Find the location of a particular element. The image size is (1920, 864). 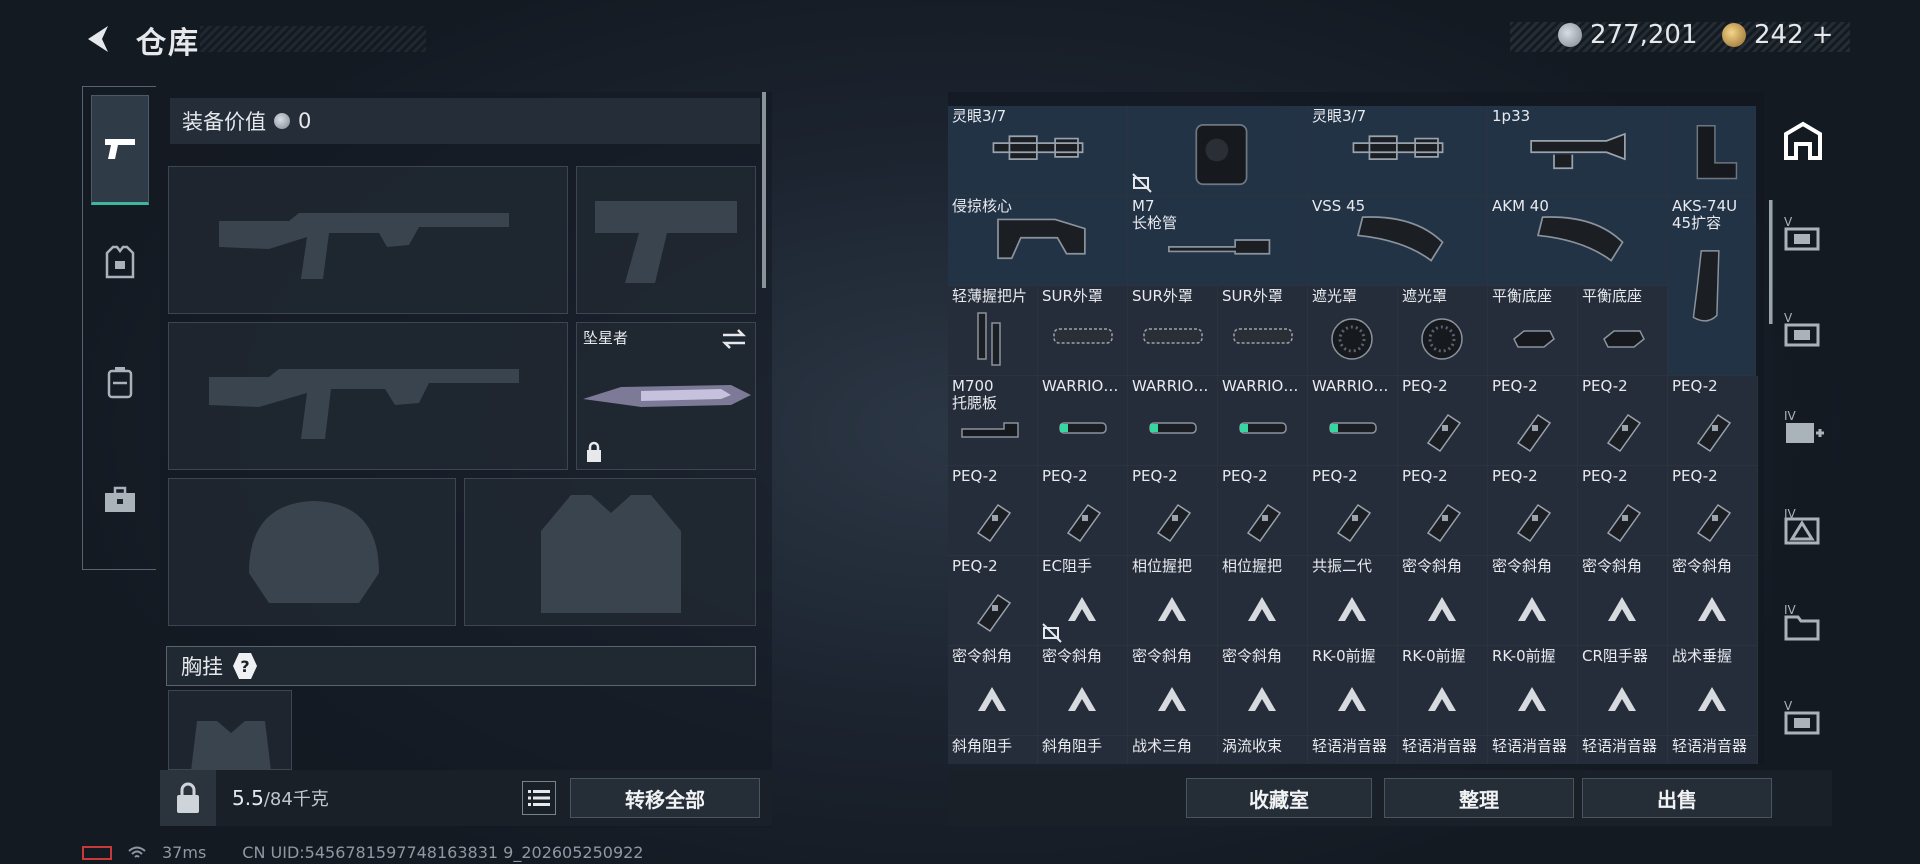

gold-add-button: + is located at coordinates (1823, 35).